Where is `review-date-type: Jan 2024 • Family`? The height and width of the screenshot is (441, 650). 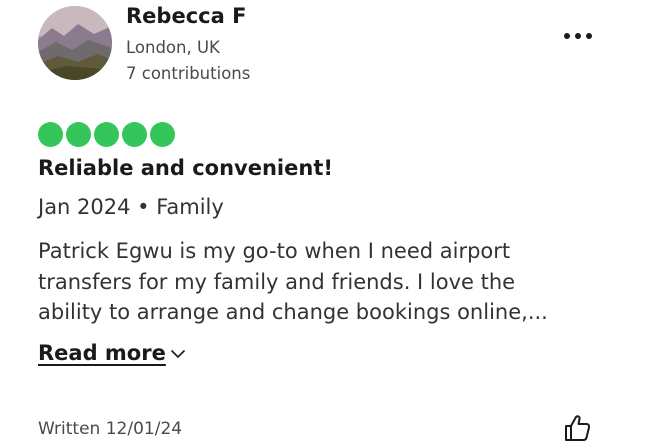
review-date-type: Jan 2024 • Family is located at coordinates (131, 207).